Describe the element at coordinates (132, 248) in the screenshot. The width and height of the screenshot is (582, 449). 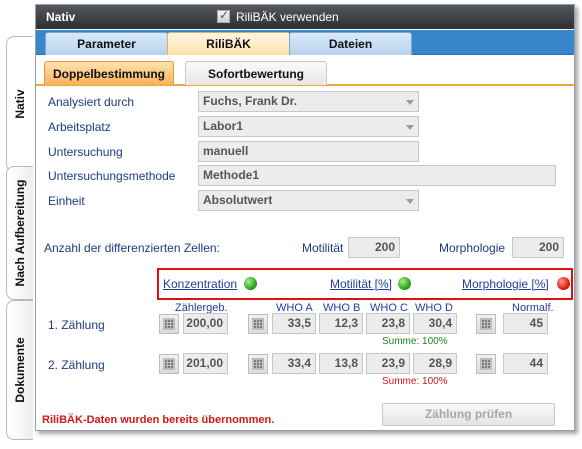
I see `cells-label: Anzahl der differenzierten Zellen:` at that location.